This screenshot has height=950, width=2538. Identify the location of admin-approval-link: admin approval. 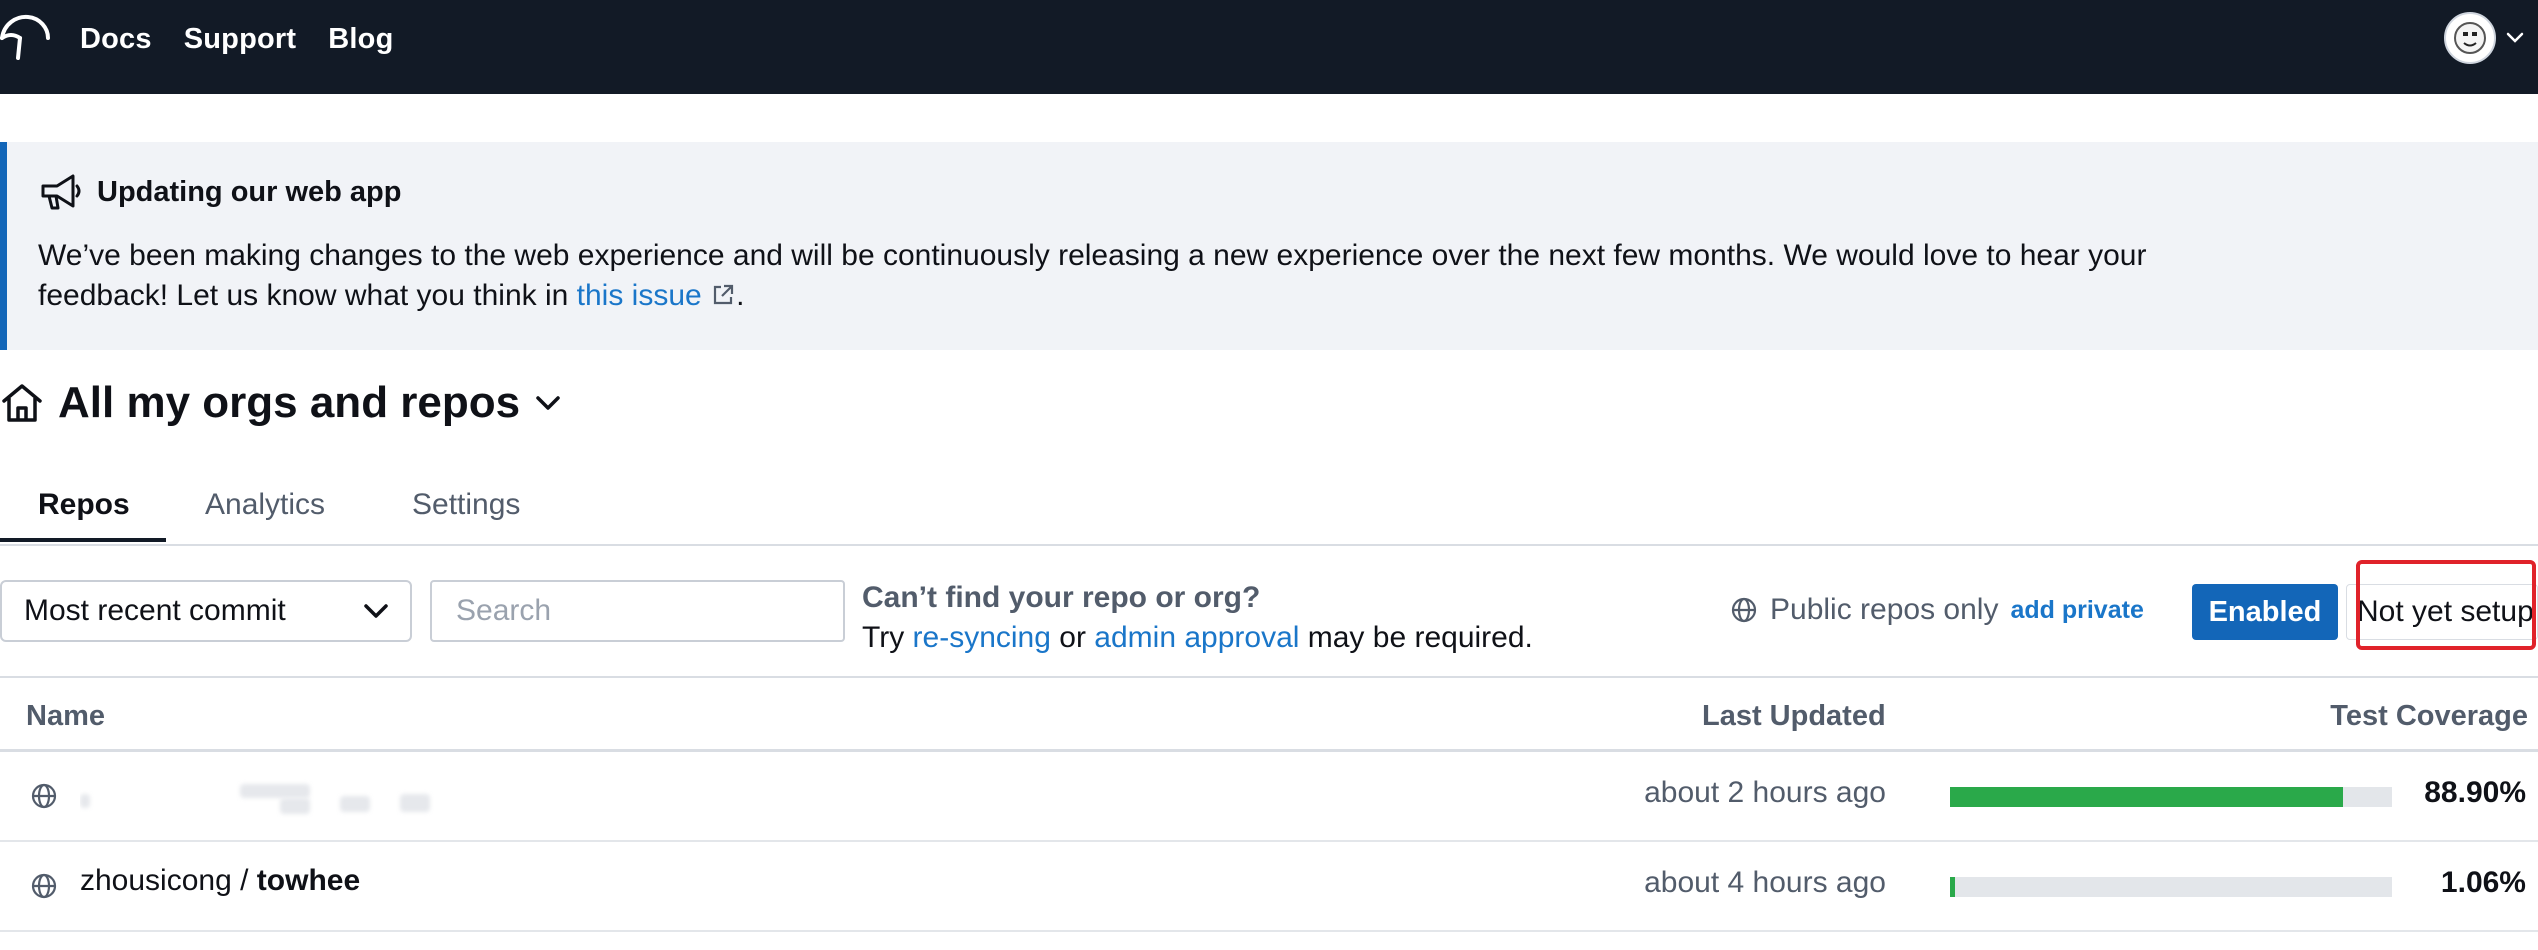
(1196, 637).